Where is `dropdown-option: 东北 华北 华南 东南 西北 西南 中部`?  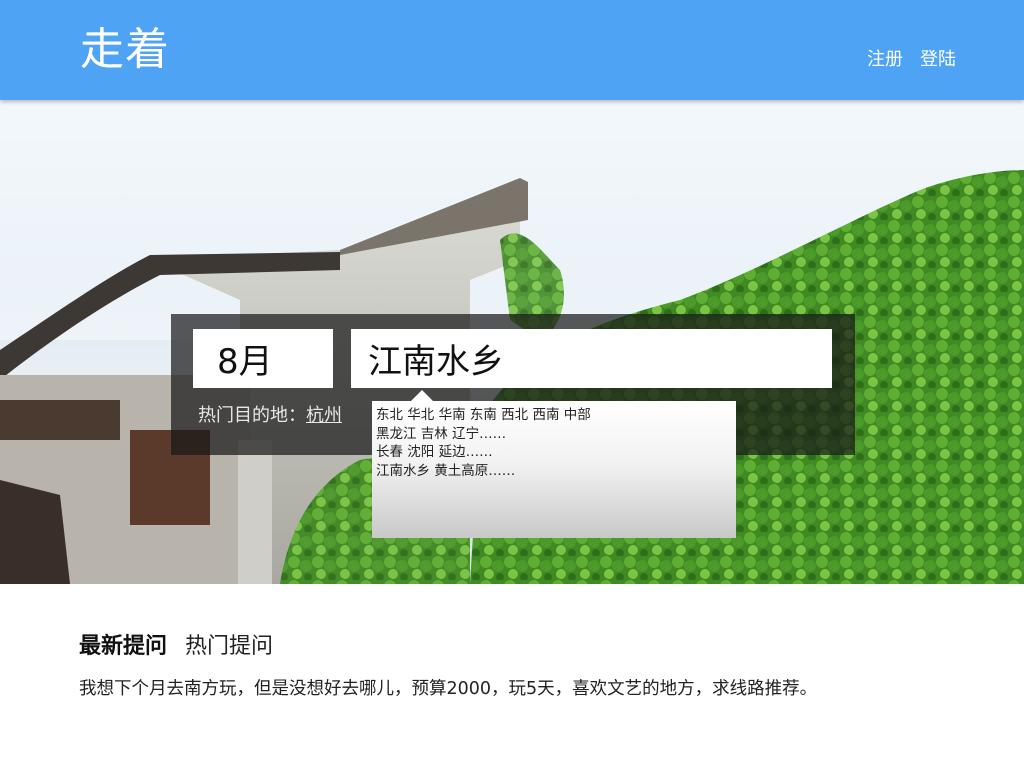 dropdown-option: 东北 华北 华南 东南 西北 西南 中部 is located at coordinates (554, 415).